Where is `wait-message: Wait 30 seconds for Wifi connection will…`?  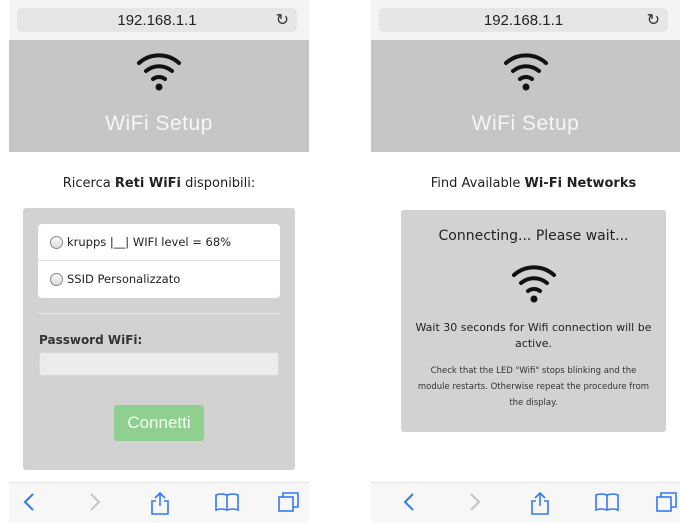 wait-message: Wait 30 seconds for Wifi connection will… is located at coordinates (533, 335).